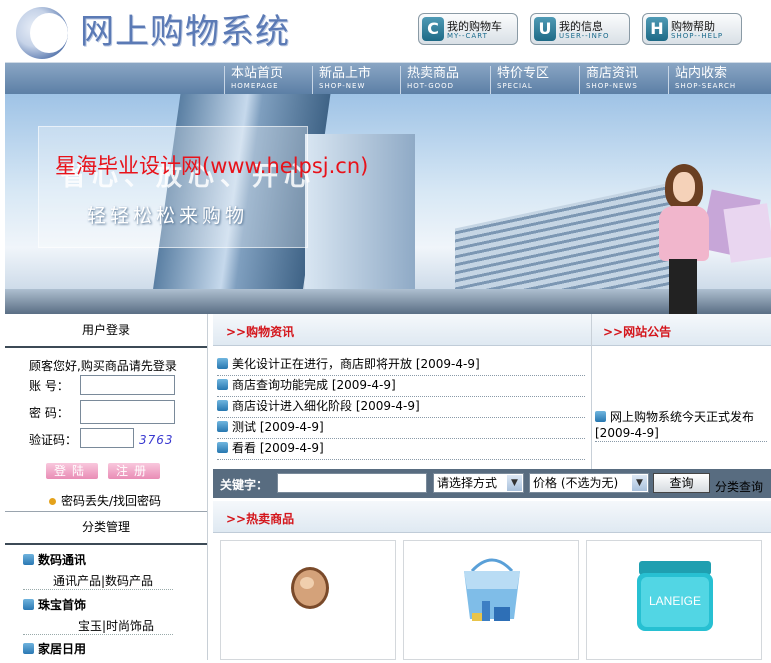  What do you see at coordinates (62, 560) in the screenshot?
I see `category-digital-label: 数码通讯` at bounding box center [62, 560].